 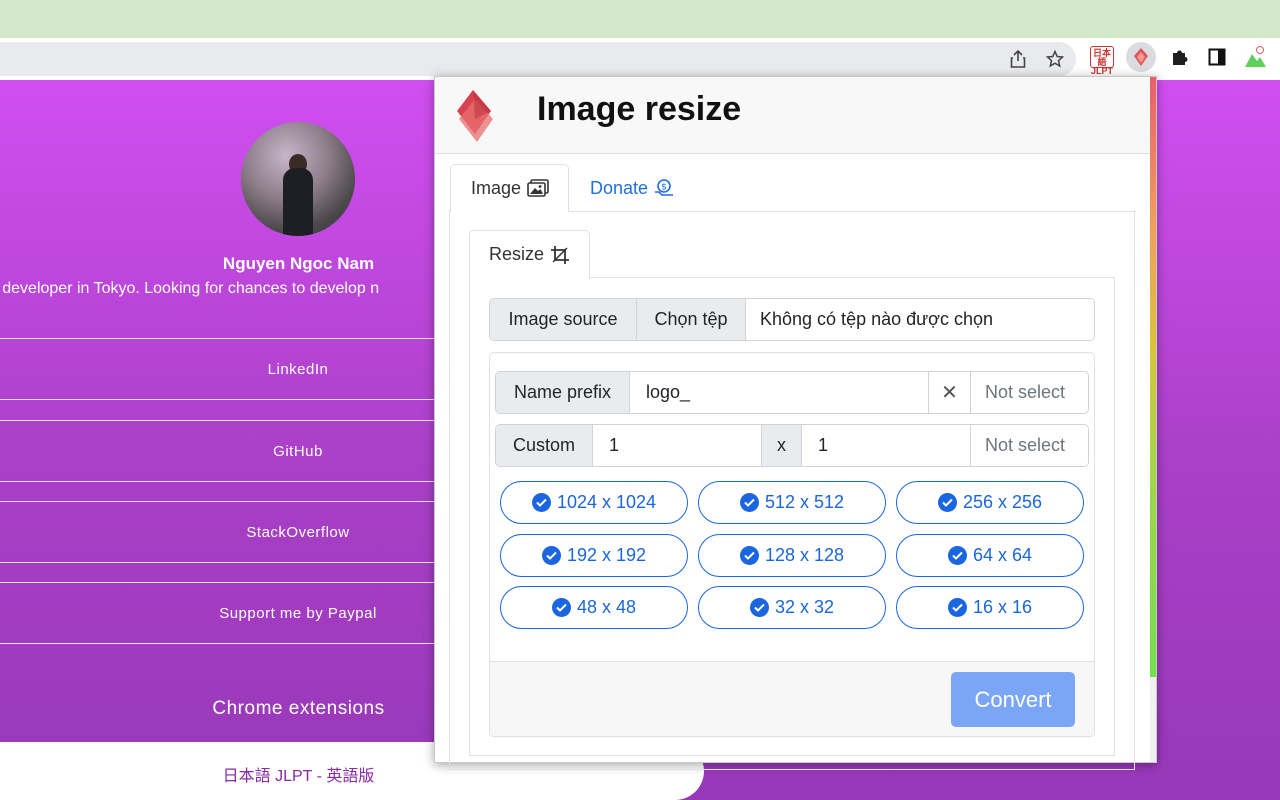 I want to click on scrollbar-track, so click(x=1153, y=419).